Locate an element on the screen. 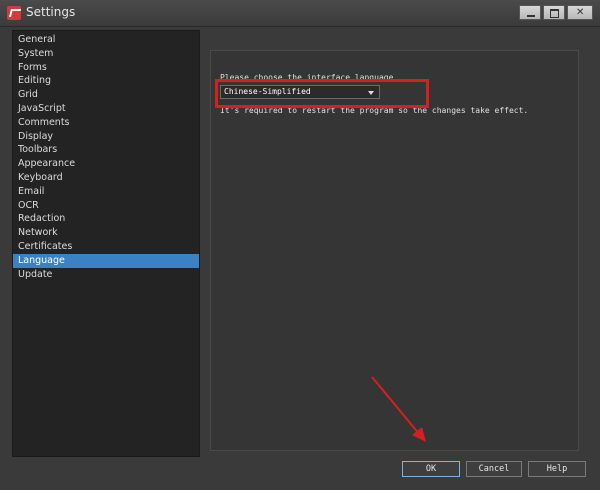  restore-icon is located at coordinates (554, 13).